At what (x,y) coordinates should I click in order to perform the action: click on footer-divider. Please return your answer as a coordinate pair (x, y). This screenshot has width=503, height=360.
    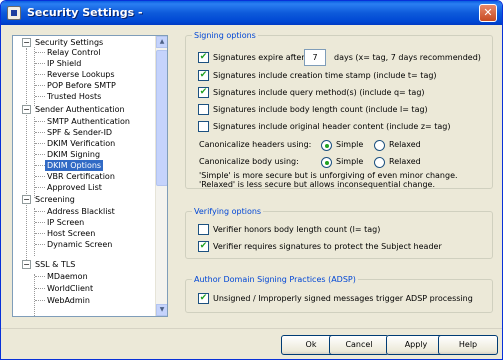
    Looking at the image, I should click on (251, 328).